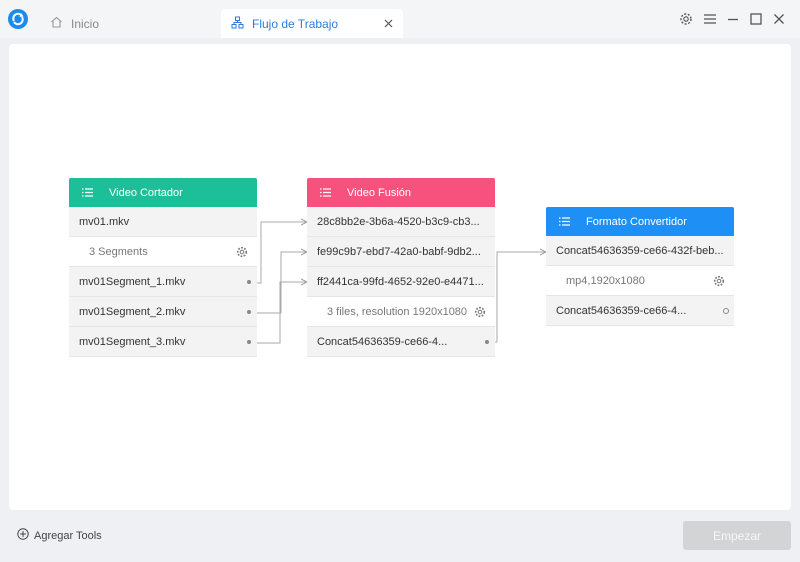  Describe the element at coordinates (686, 19) in the screenshot. I see `settings-gear-icon` at that location.